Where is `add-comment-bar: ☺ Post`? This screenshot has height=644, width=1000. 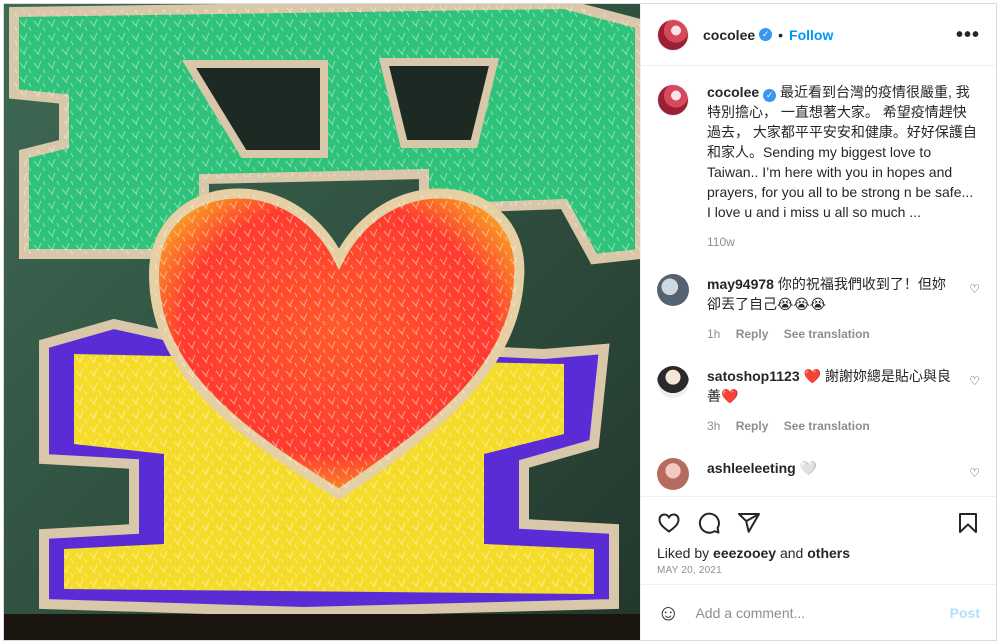 add-comment-bar: ☺ Post is located at coordinates (818, 612).